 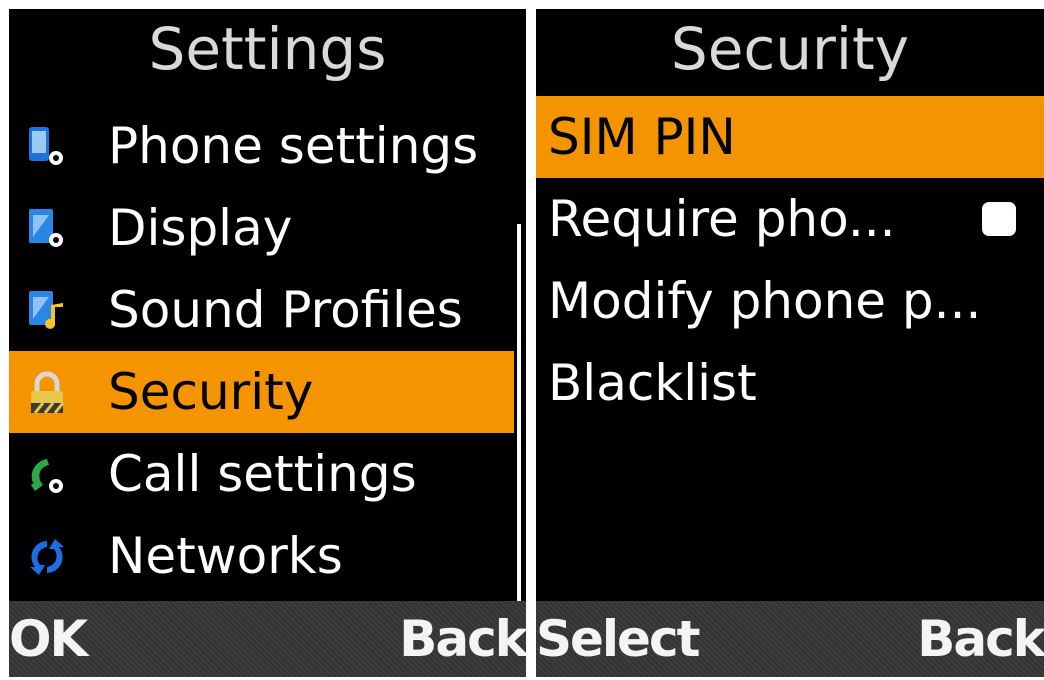 What do you see at coordinates (790, 383) in the screenshot?
I see `menu-item-blacklist: Blacklist` at bounding box center [790, 383].